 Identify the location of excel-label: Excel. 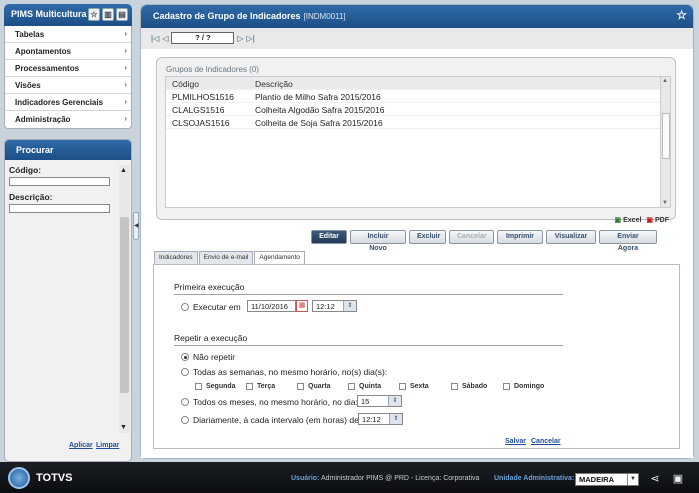
(632, 220).